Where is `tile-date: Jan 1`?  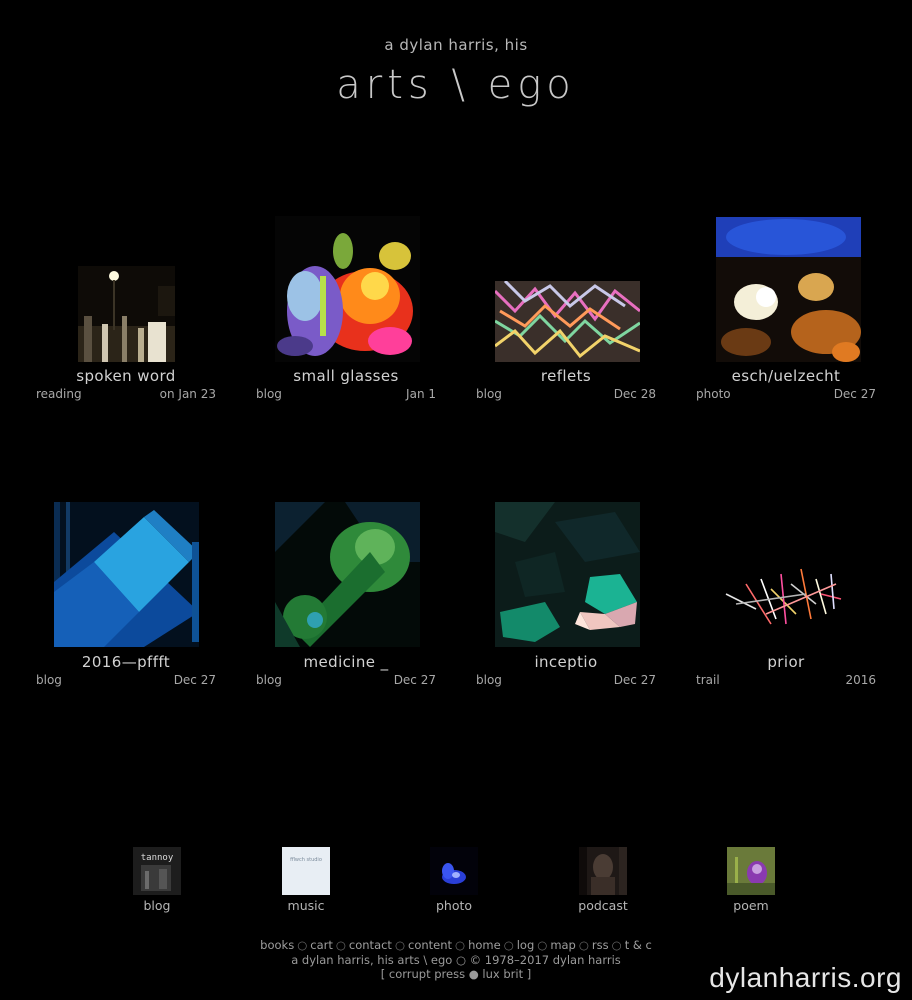
tile-date: Jan 1 is located at coordinates (421, 394).